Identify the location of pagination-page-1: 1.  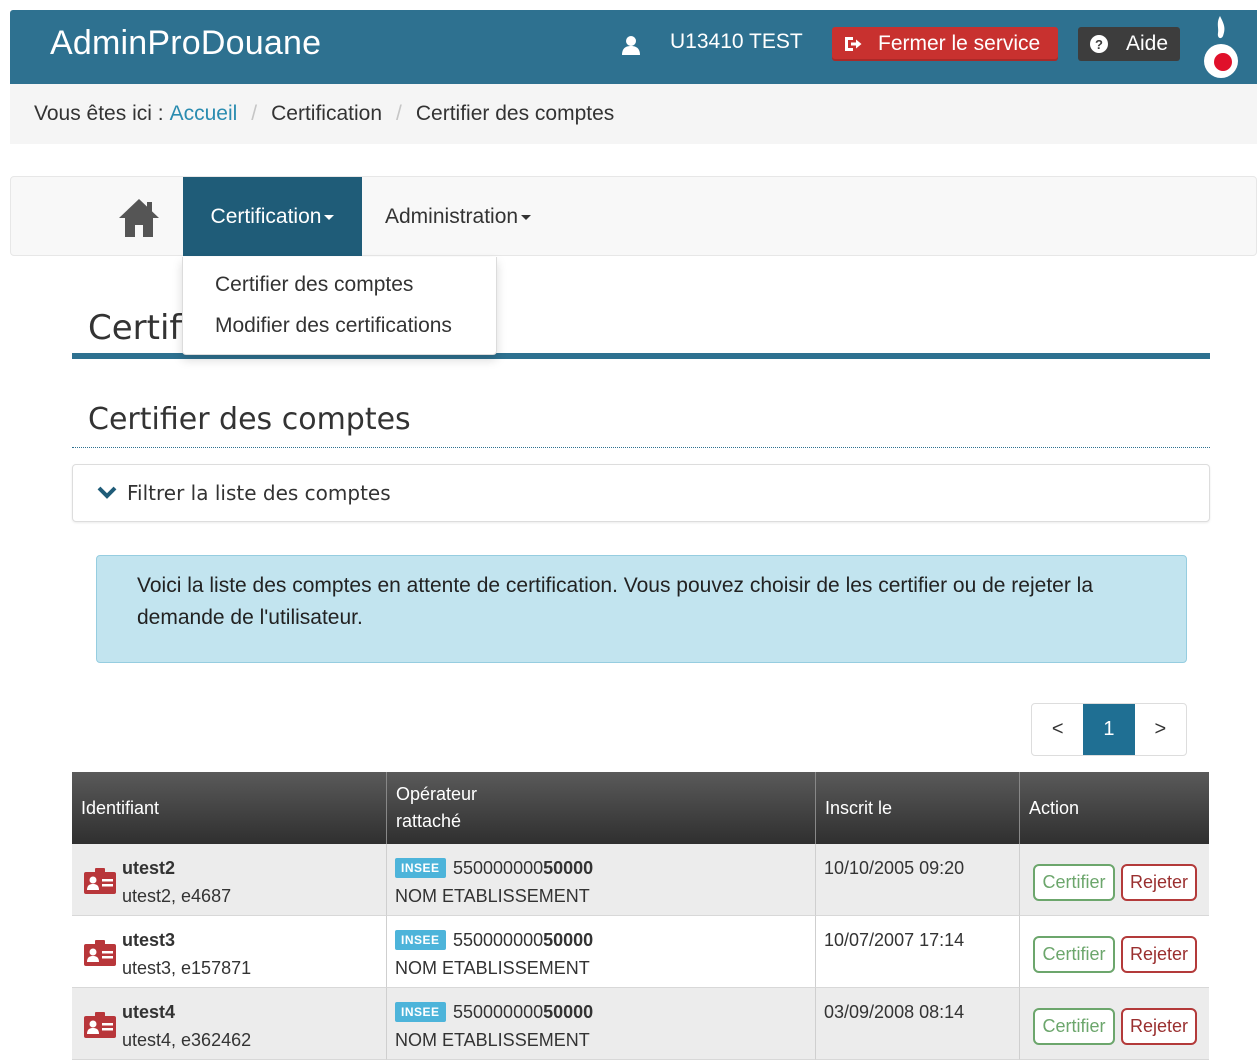
(1109, 729).